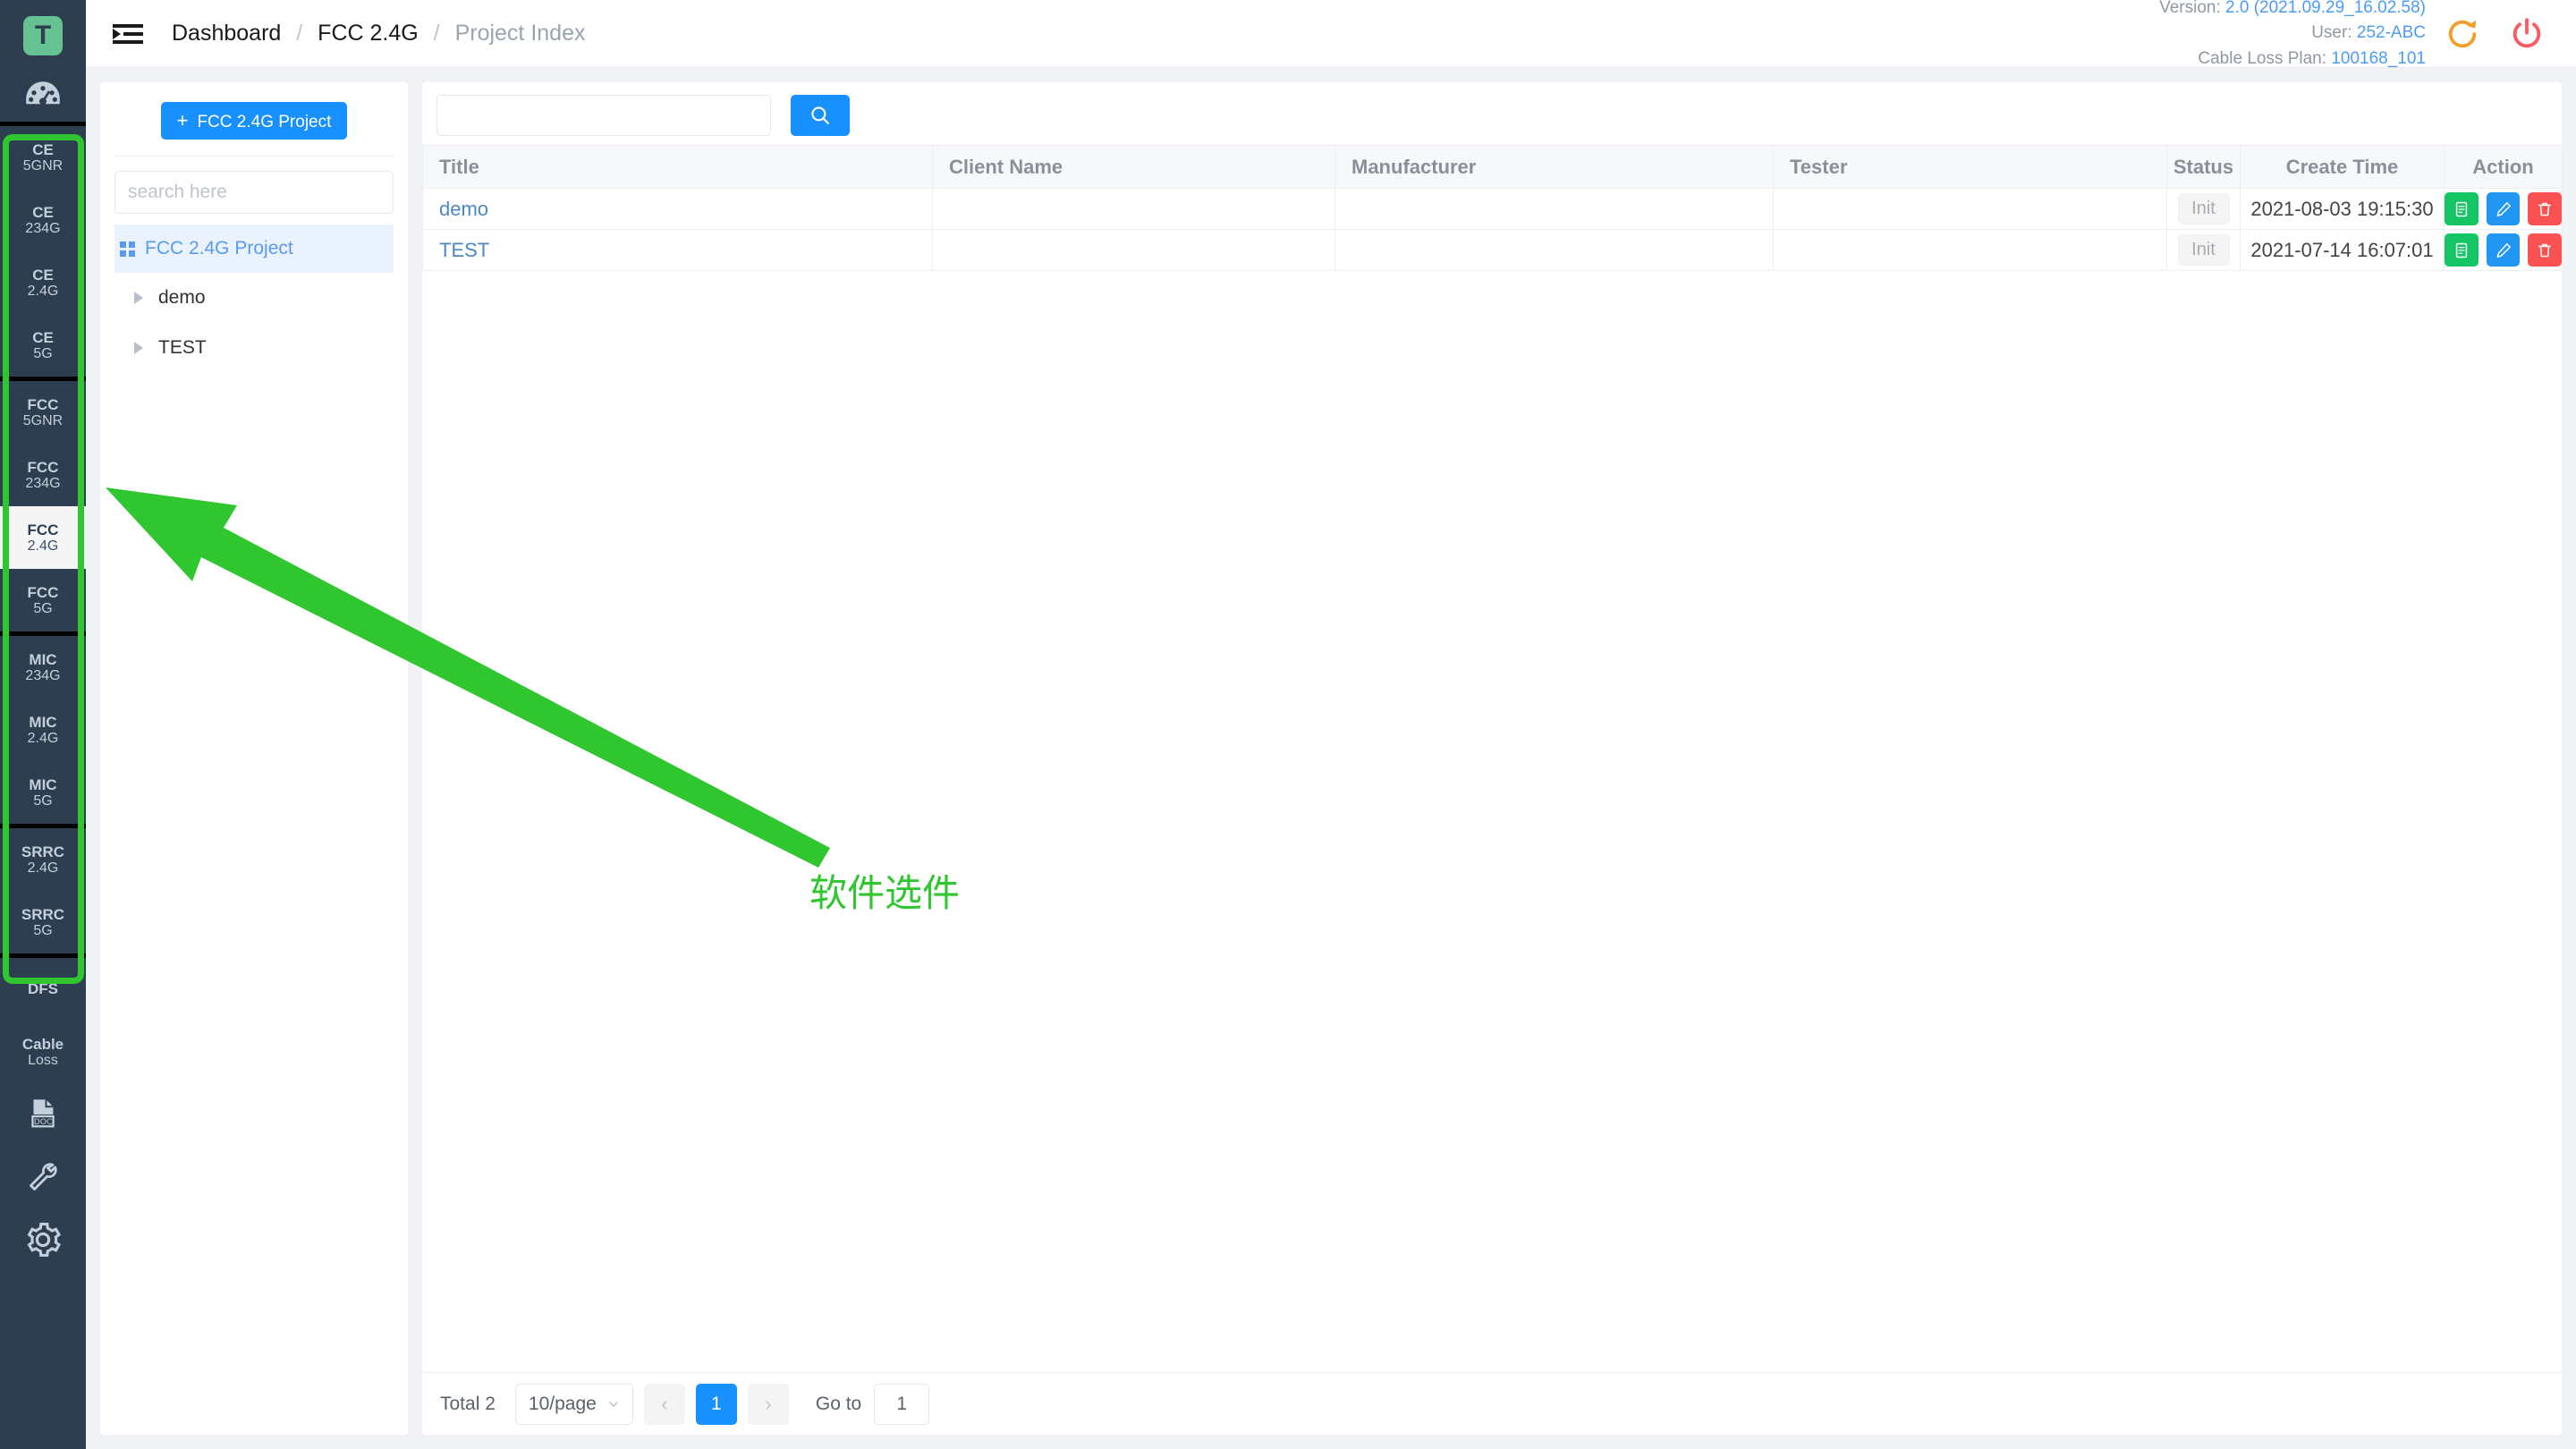 This screenshot has height=1449, width=2576. What do you see at coordinates (2262, 58) in the screenshot?
I see `cable-loss-label: Cable Loss Plan:` at bounding box center [2262, 58].